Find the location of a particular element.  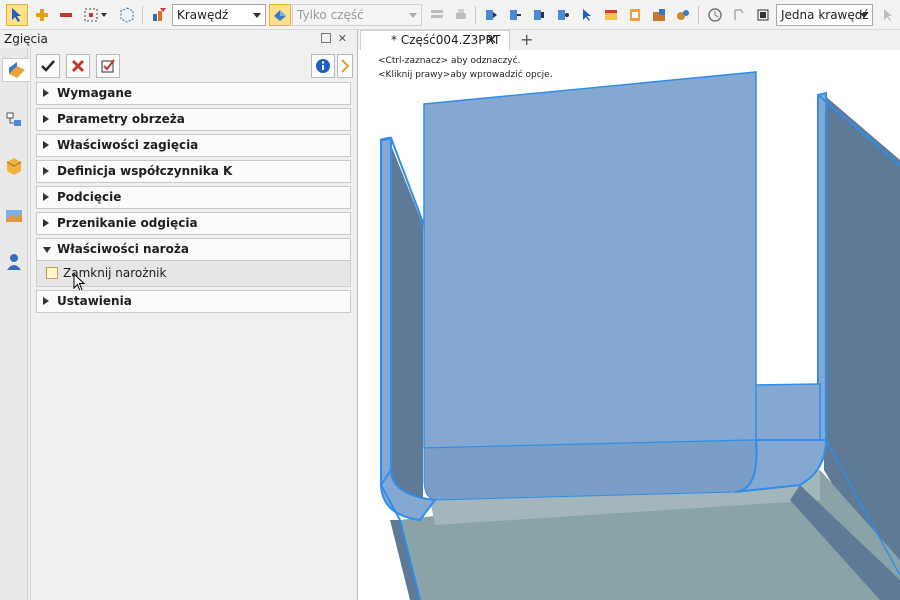

panel-title: Zgięcia is located at coordinates (26, 39).